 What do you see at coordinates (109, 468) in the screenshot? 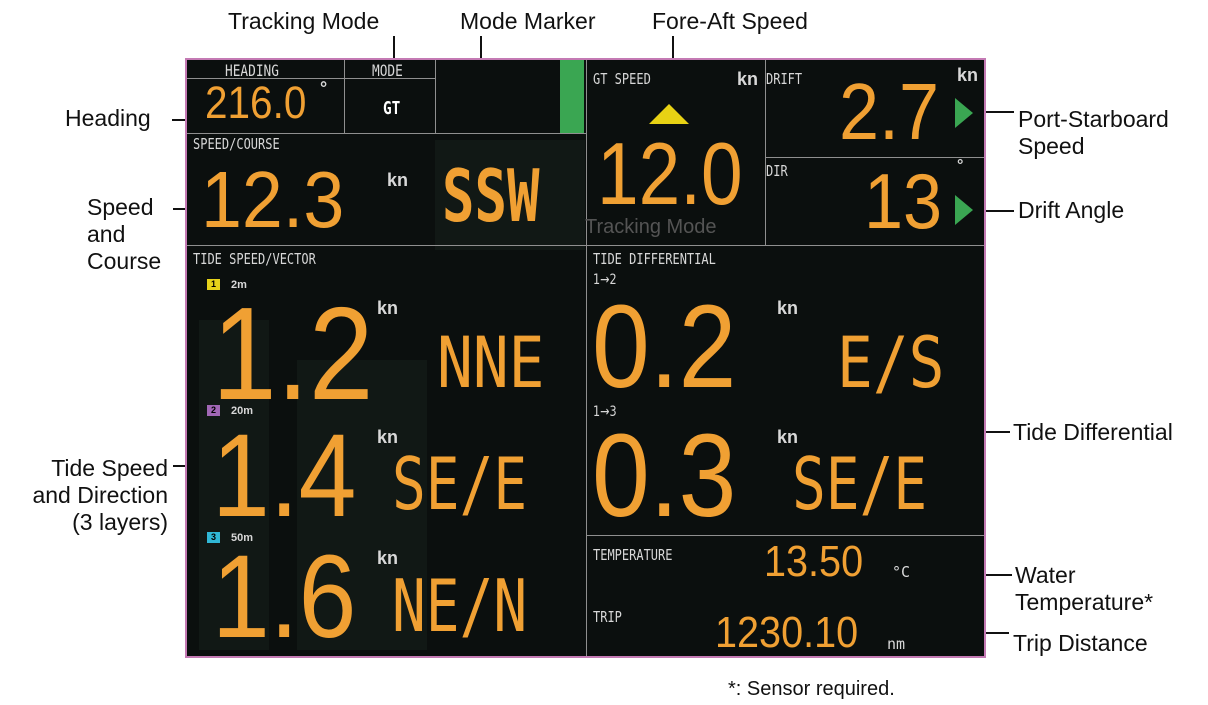
I see `callout-tide-speed-line1: Tide Speed` at bounding box center [109, 468].